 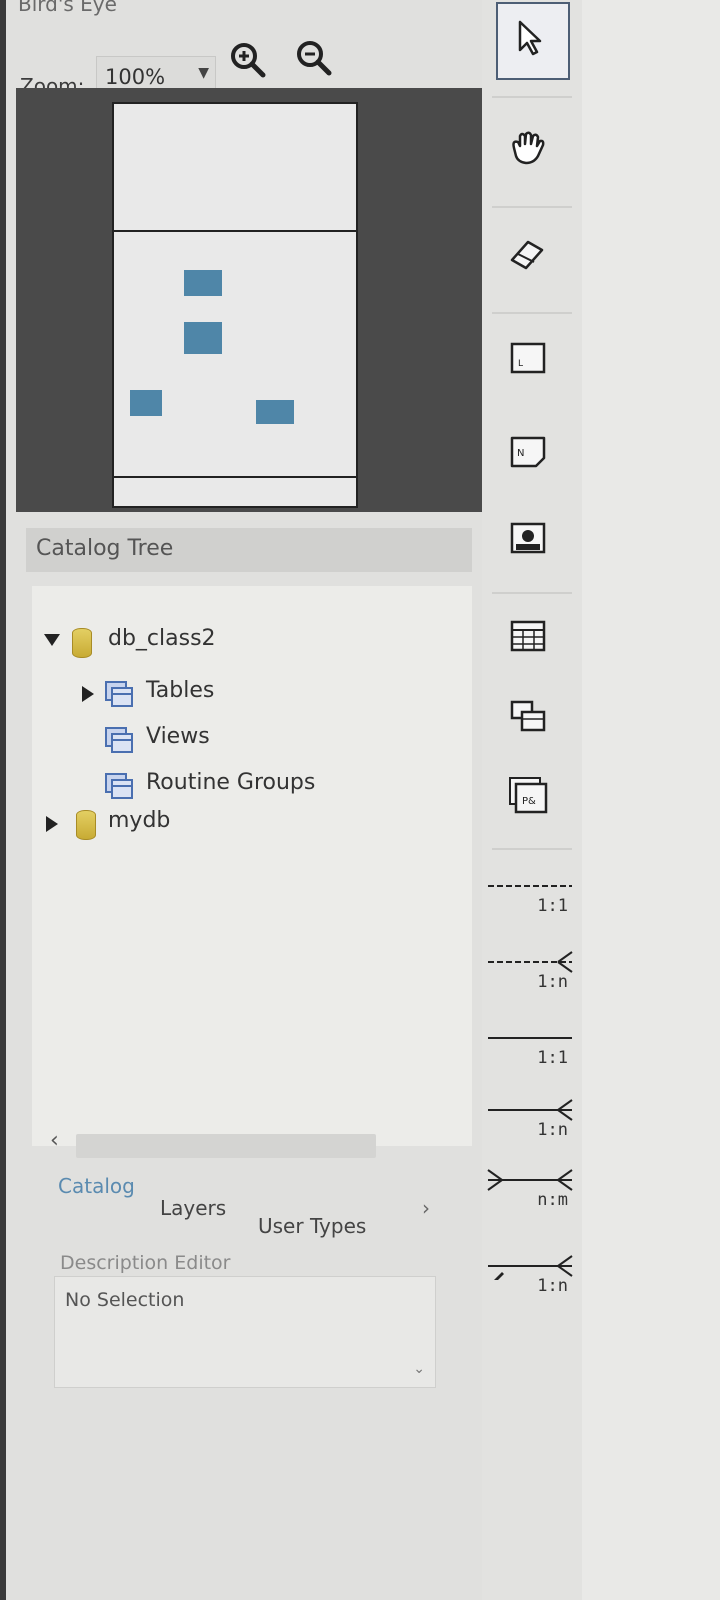 I want to click on image-tool, so click(x=530, y=542).